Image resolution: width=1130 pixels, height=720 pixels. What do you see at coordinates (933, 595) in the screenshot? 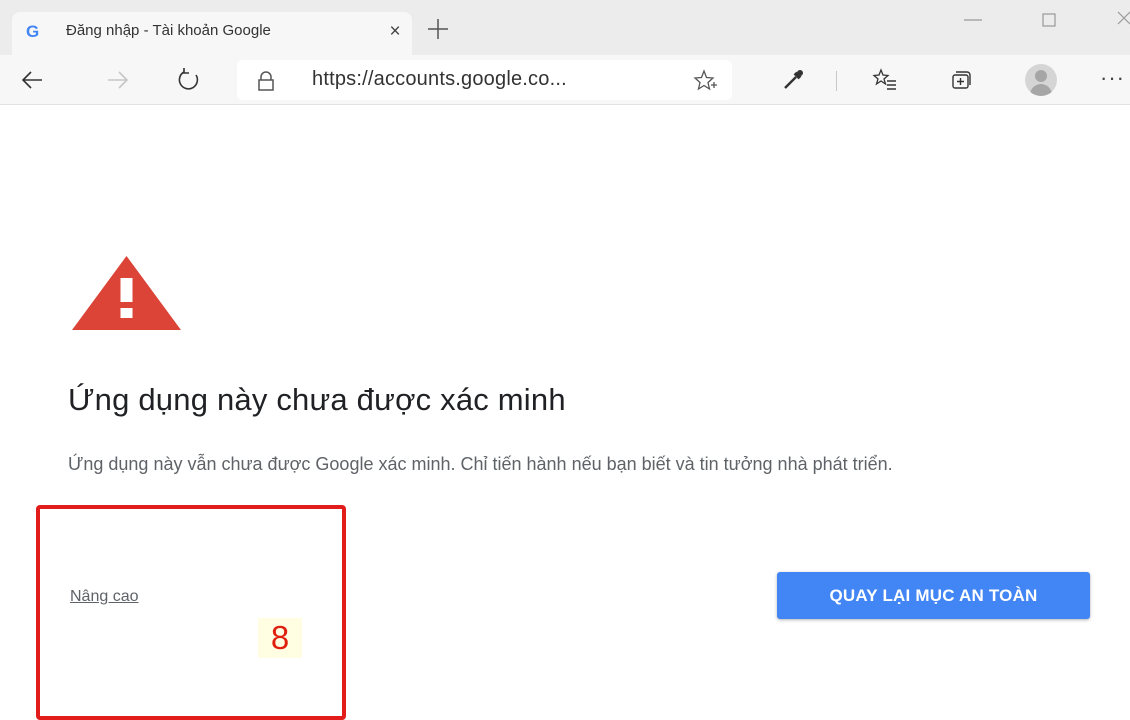
I see `back-to-safety-button: QUAY LẠI MỤC AN TOÀN` at bounding box center [933, 595].